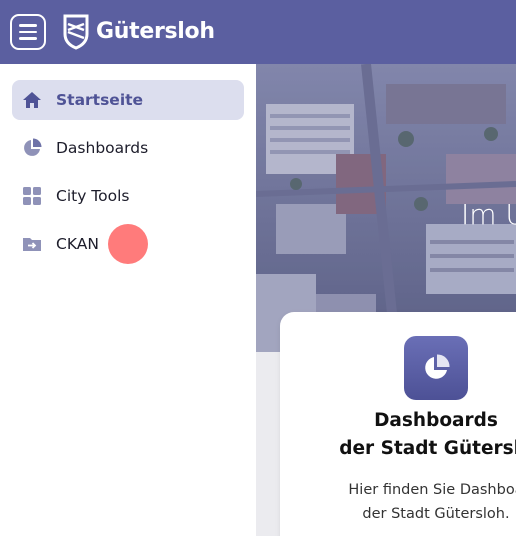 The width and height of the screenshot is (516, 536). Describe the element at coordinates (102, 148) in the screenshot. I see `sidebar-item-label: Dashboards` at that location.